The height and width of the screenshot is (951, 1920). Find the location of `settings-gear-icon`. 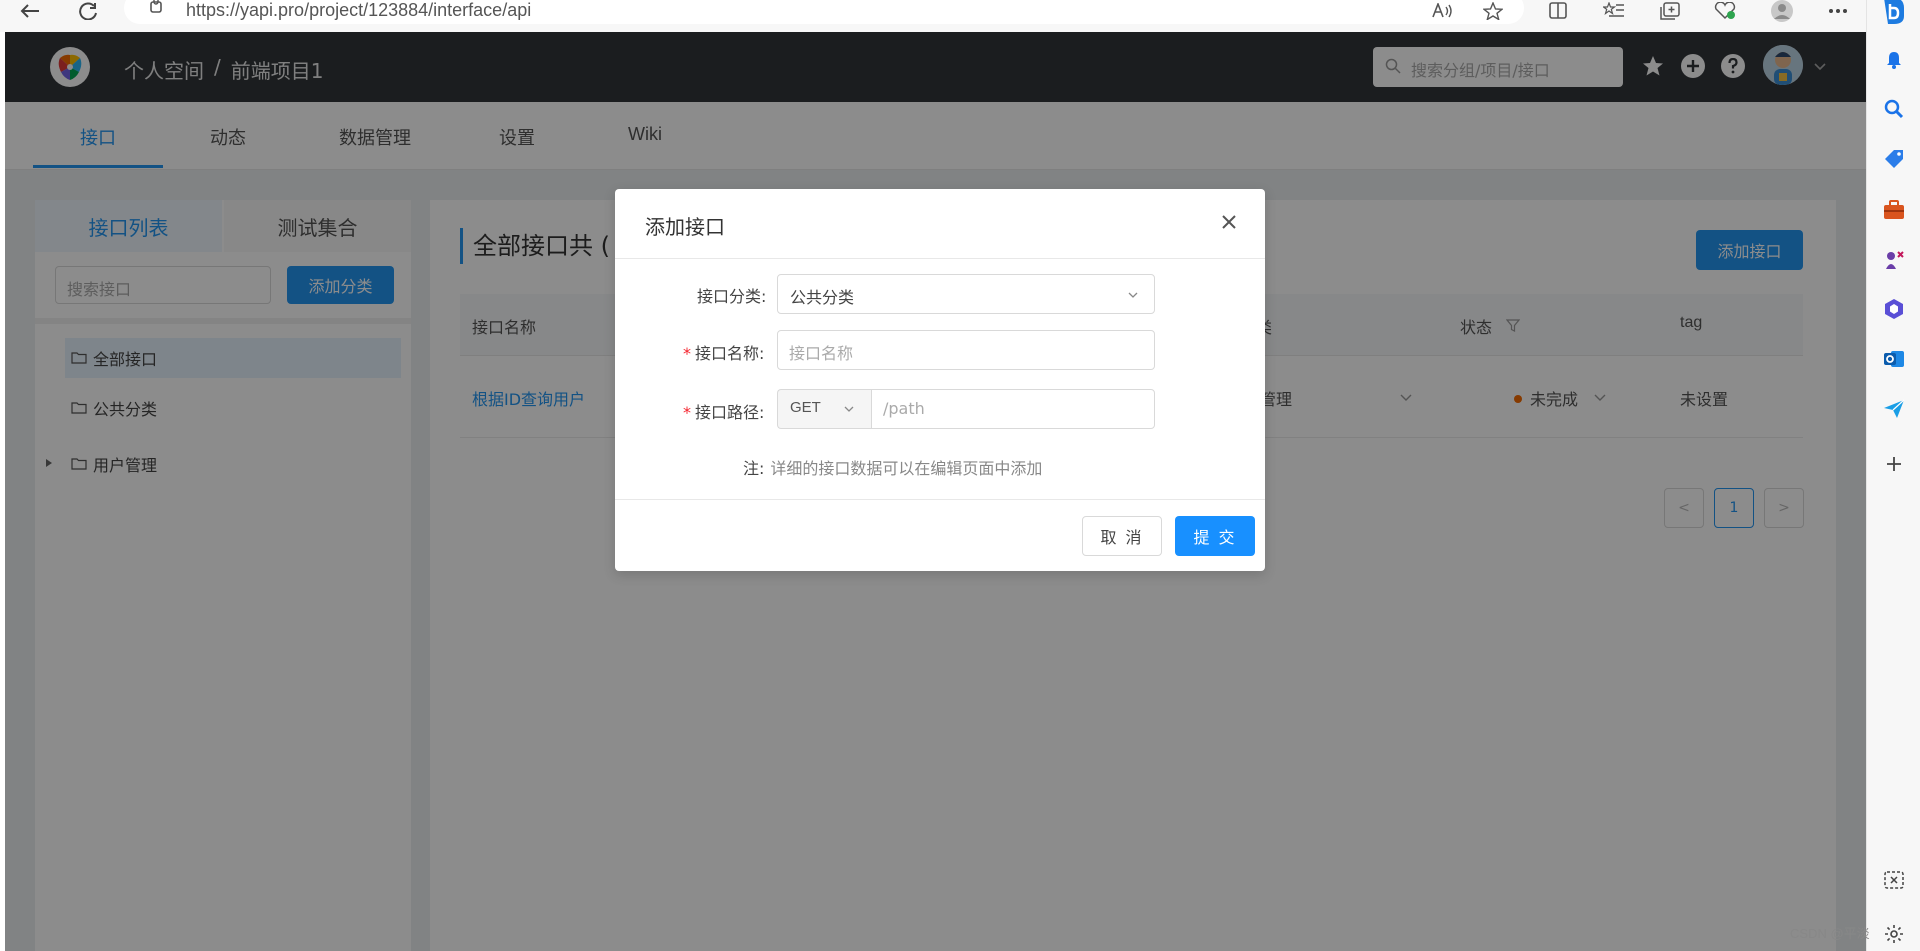

settings-gear-icon is located at coordinates (1894, 934).